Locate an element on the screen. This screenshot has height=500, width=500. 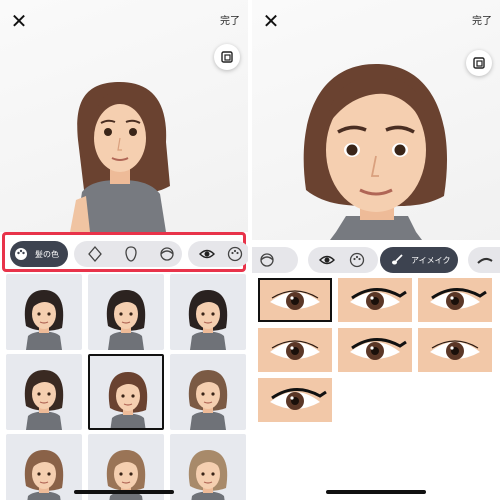
color-palette-icon is located at coordinates (235, 254).